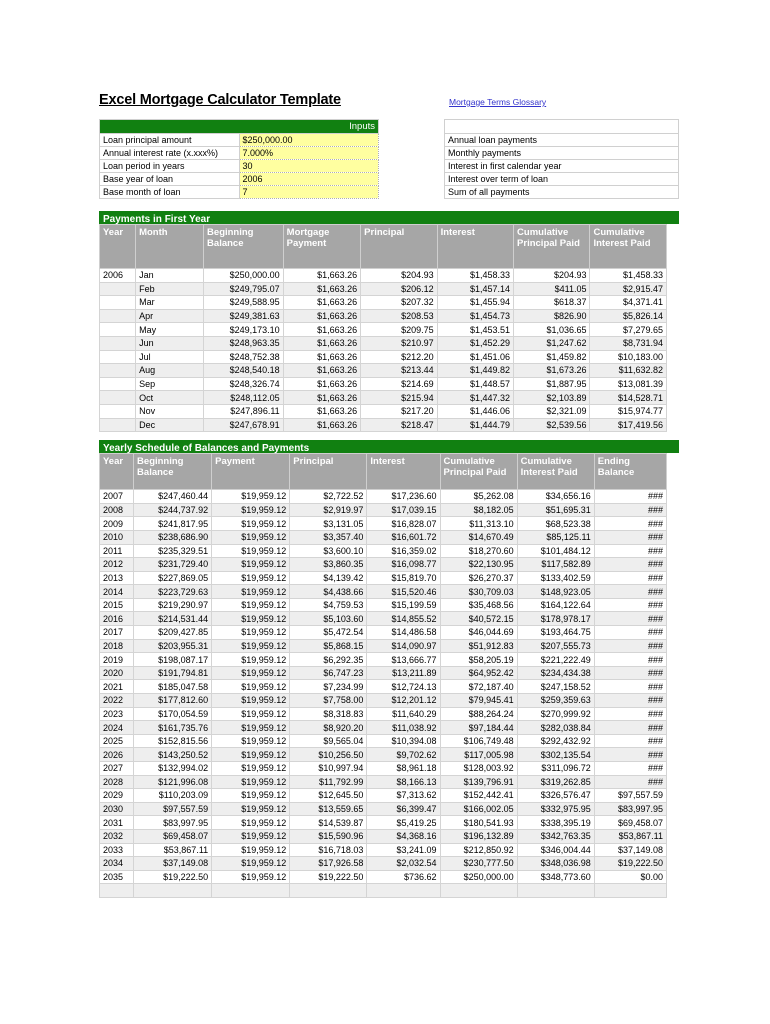 The image size is (770, 1024). Describe the element at coordinates (478, 591) in the screenshot. I see `table-cell: $30,709.03` at that location.